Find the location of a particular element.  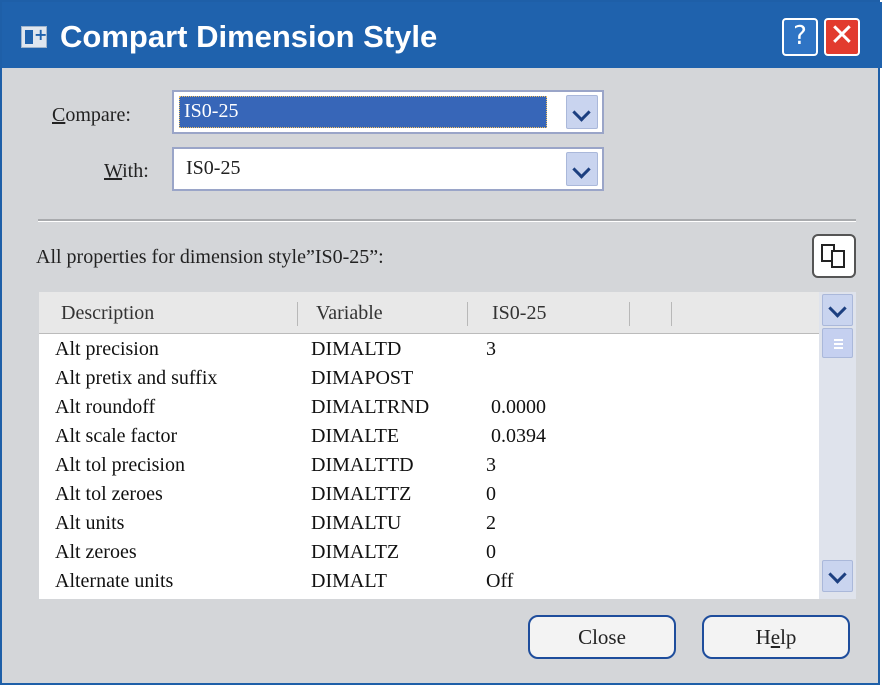

column-header-iso: IS0-25 is located at coordinates (519, 313).